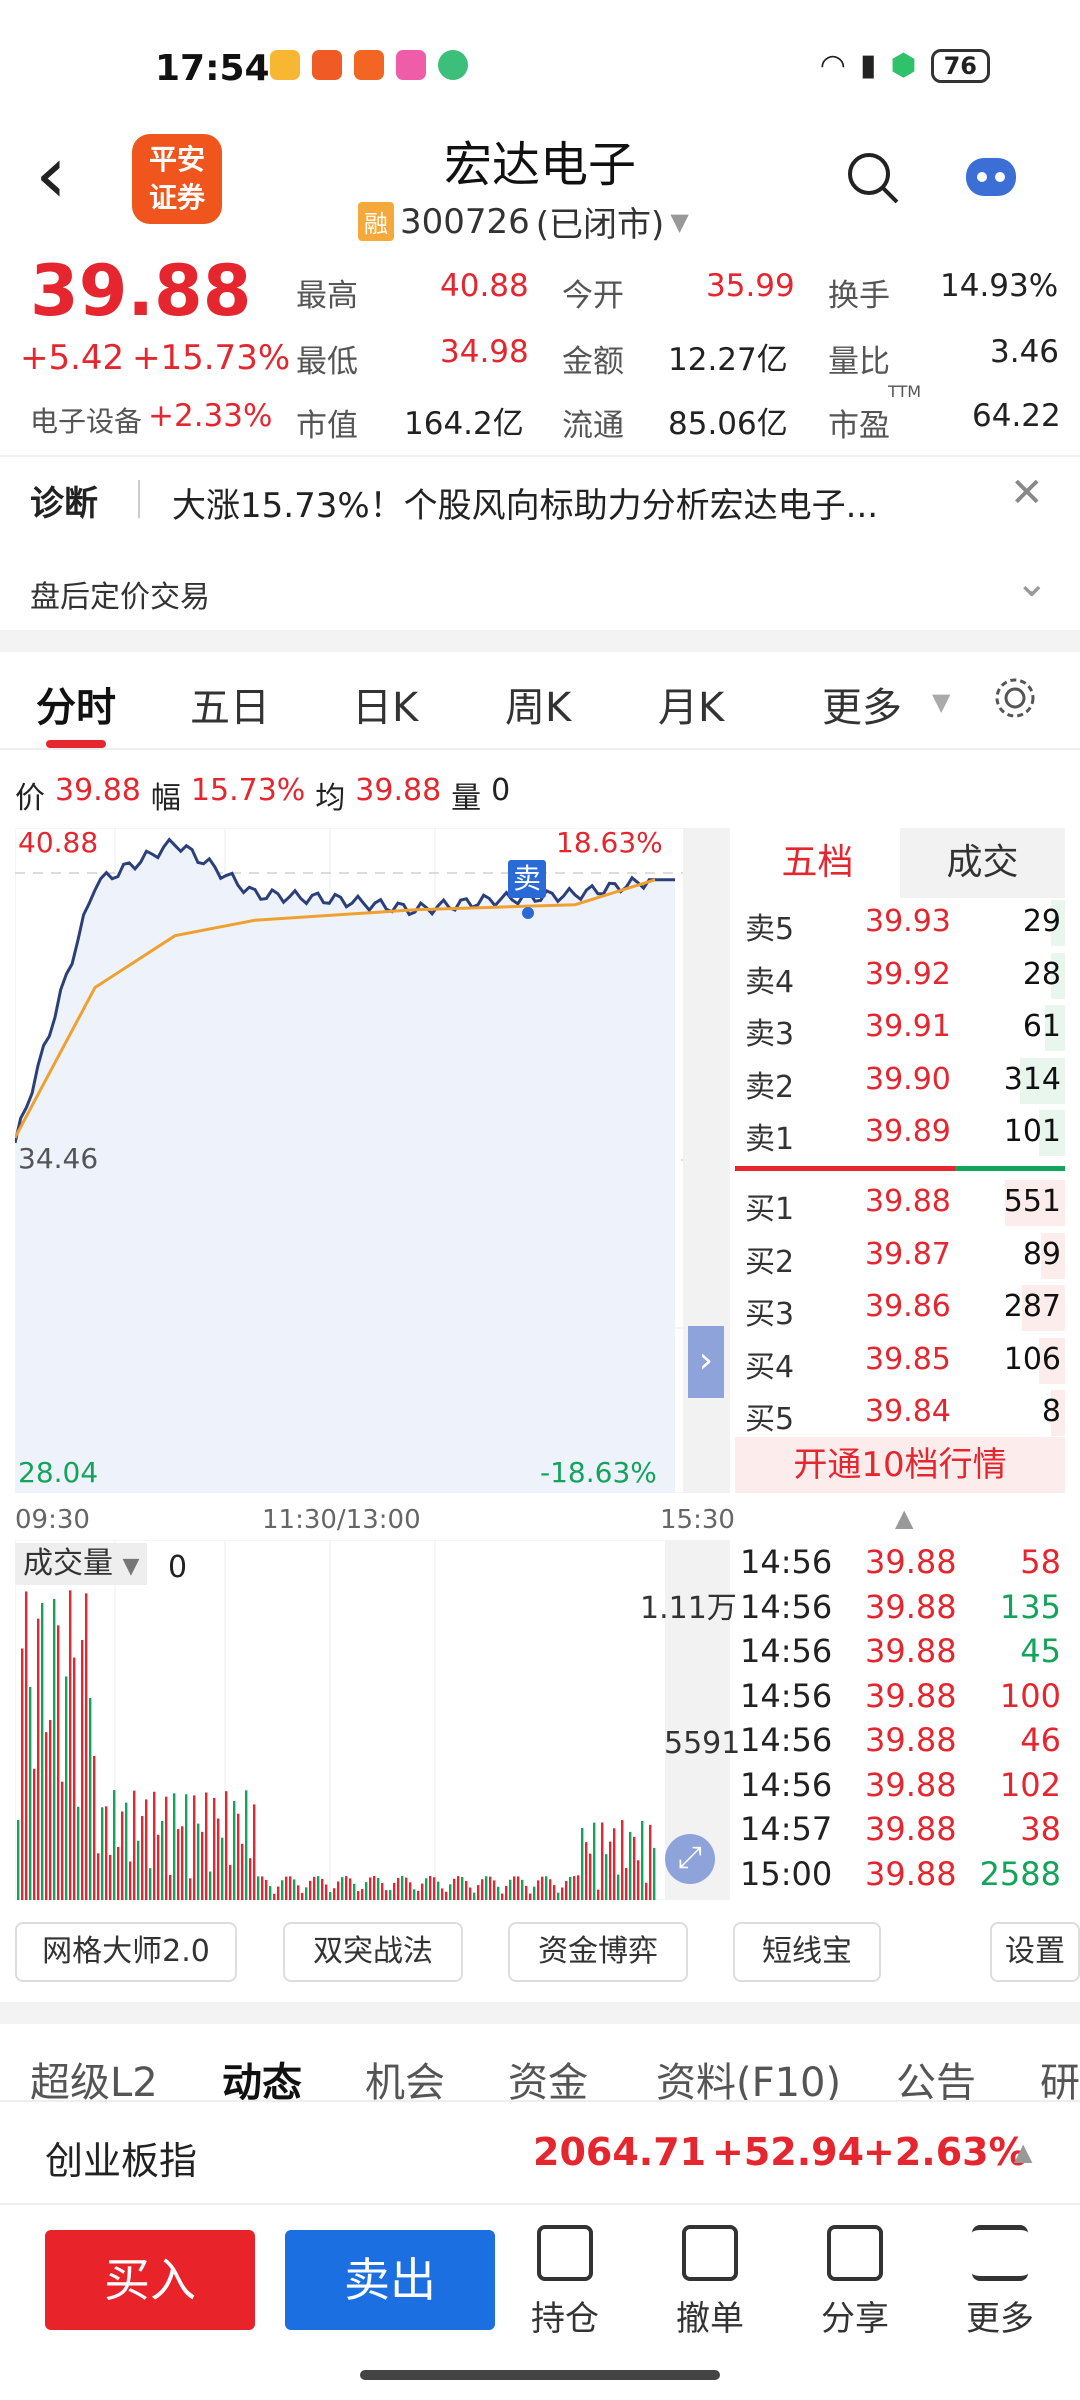  I want to click on level-label: 买5, so click(770, 1419).